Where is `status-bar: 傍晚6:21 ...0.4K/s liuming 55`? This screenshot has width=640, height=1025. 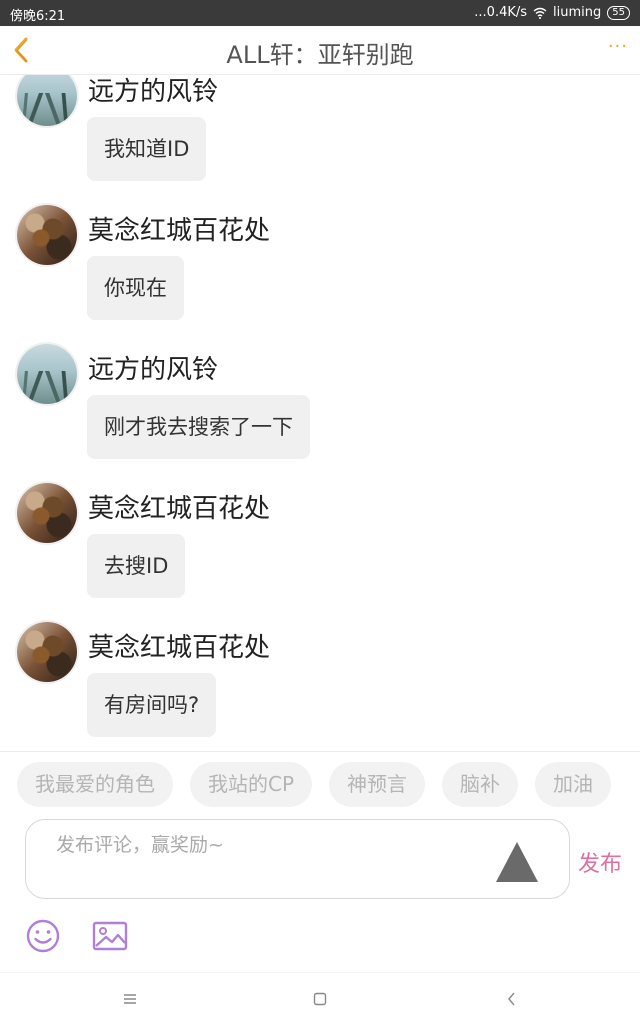 status-bar: 傍晚6:21 ...0.4K/s liuming 55 is located at coordinates (320, 13).